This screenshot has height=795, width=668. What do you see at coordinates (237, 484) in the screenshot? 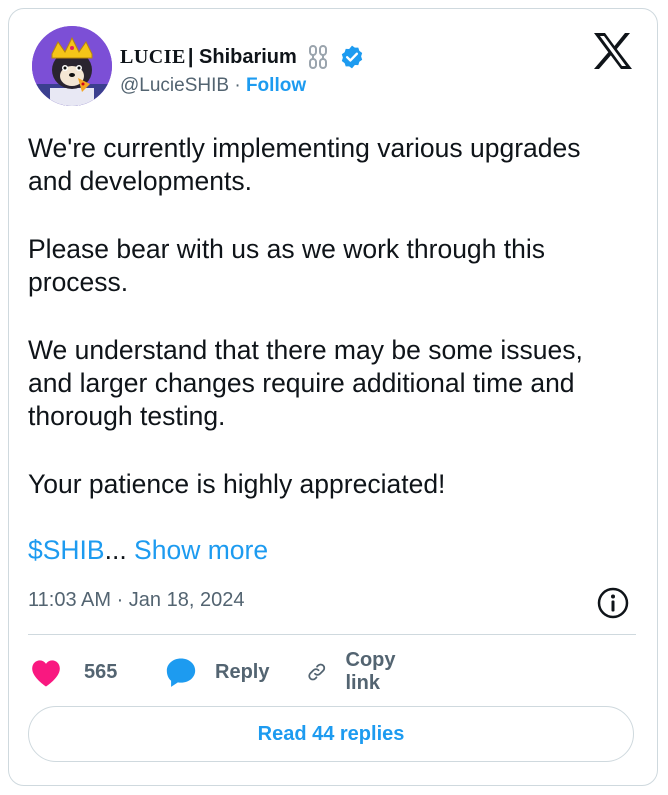
I see `tweet-paragraph: Your patience is highly appreciated!` at bounding box center [237, 484].